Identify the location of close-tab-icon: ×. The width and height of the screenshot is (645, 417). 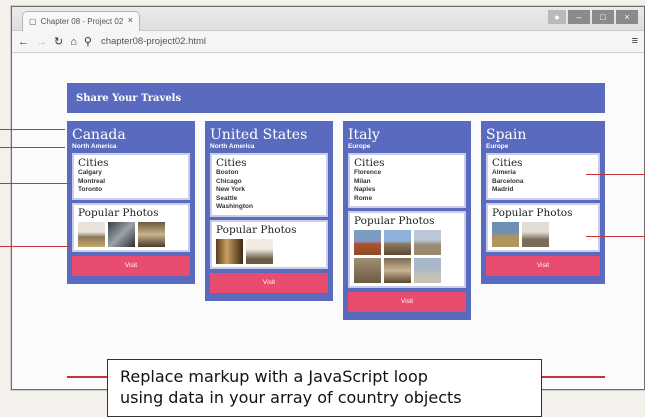
(130, 20).